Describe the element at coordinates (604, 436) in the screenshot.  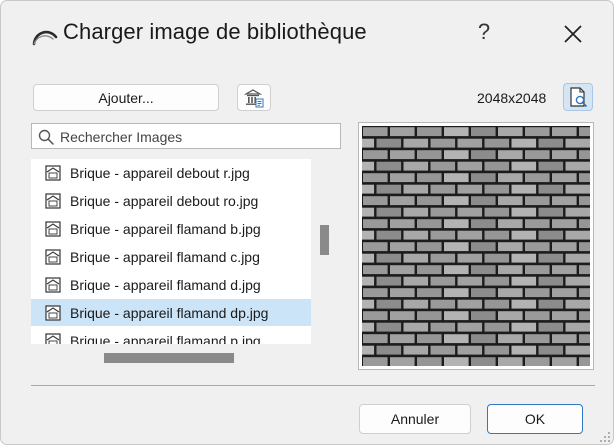
I see `resize-grip-icon` at that location.